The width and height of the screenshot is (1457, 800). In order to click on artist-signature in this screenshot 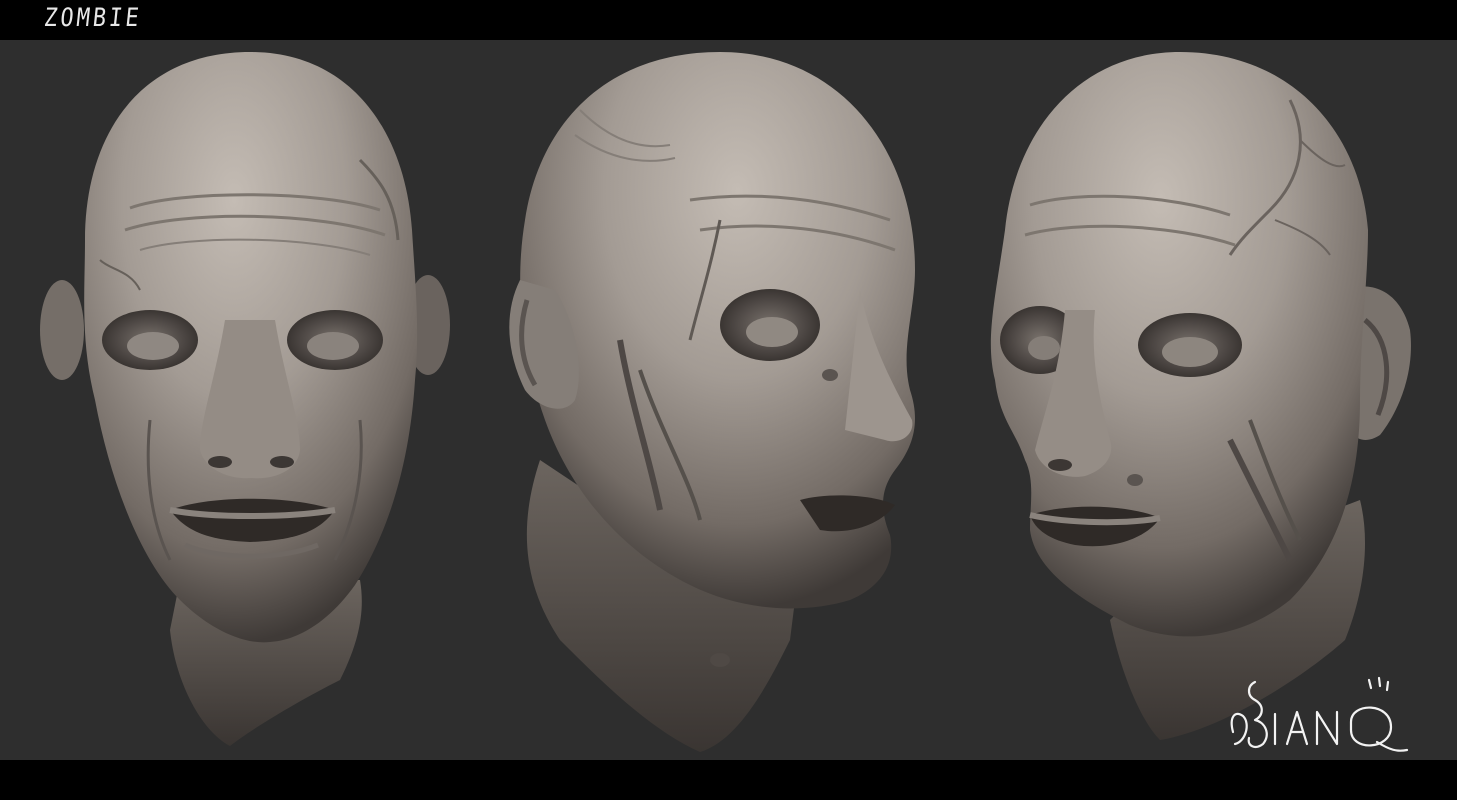, I will do `click(1319, 714)`.